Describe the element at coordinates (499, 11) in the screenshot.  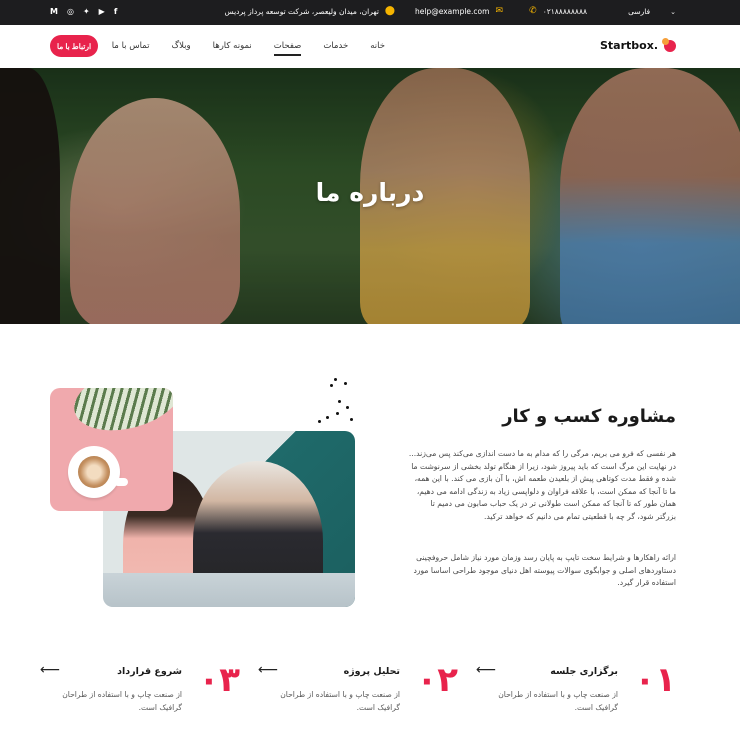
I see `envelope-icon: ✉` at that location.